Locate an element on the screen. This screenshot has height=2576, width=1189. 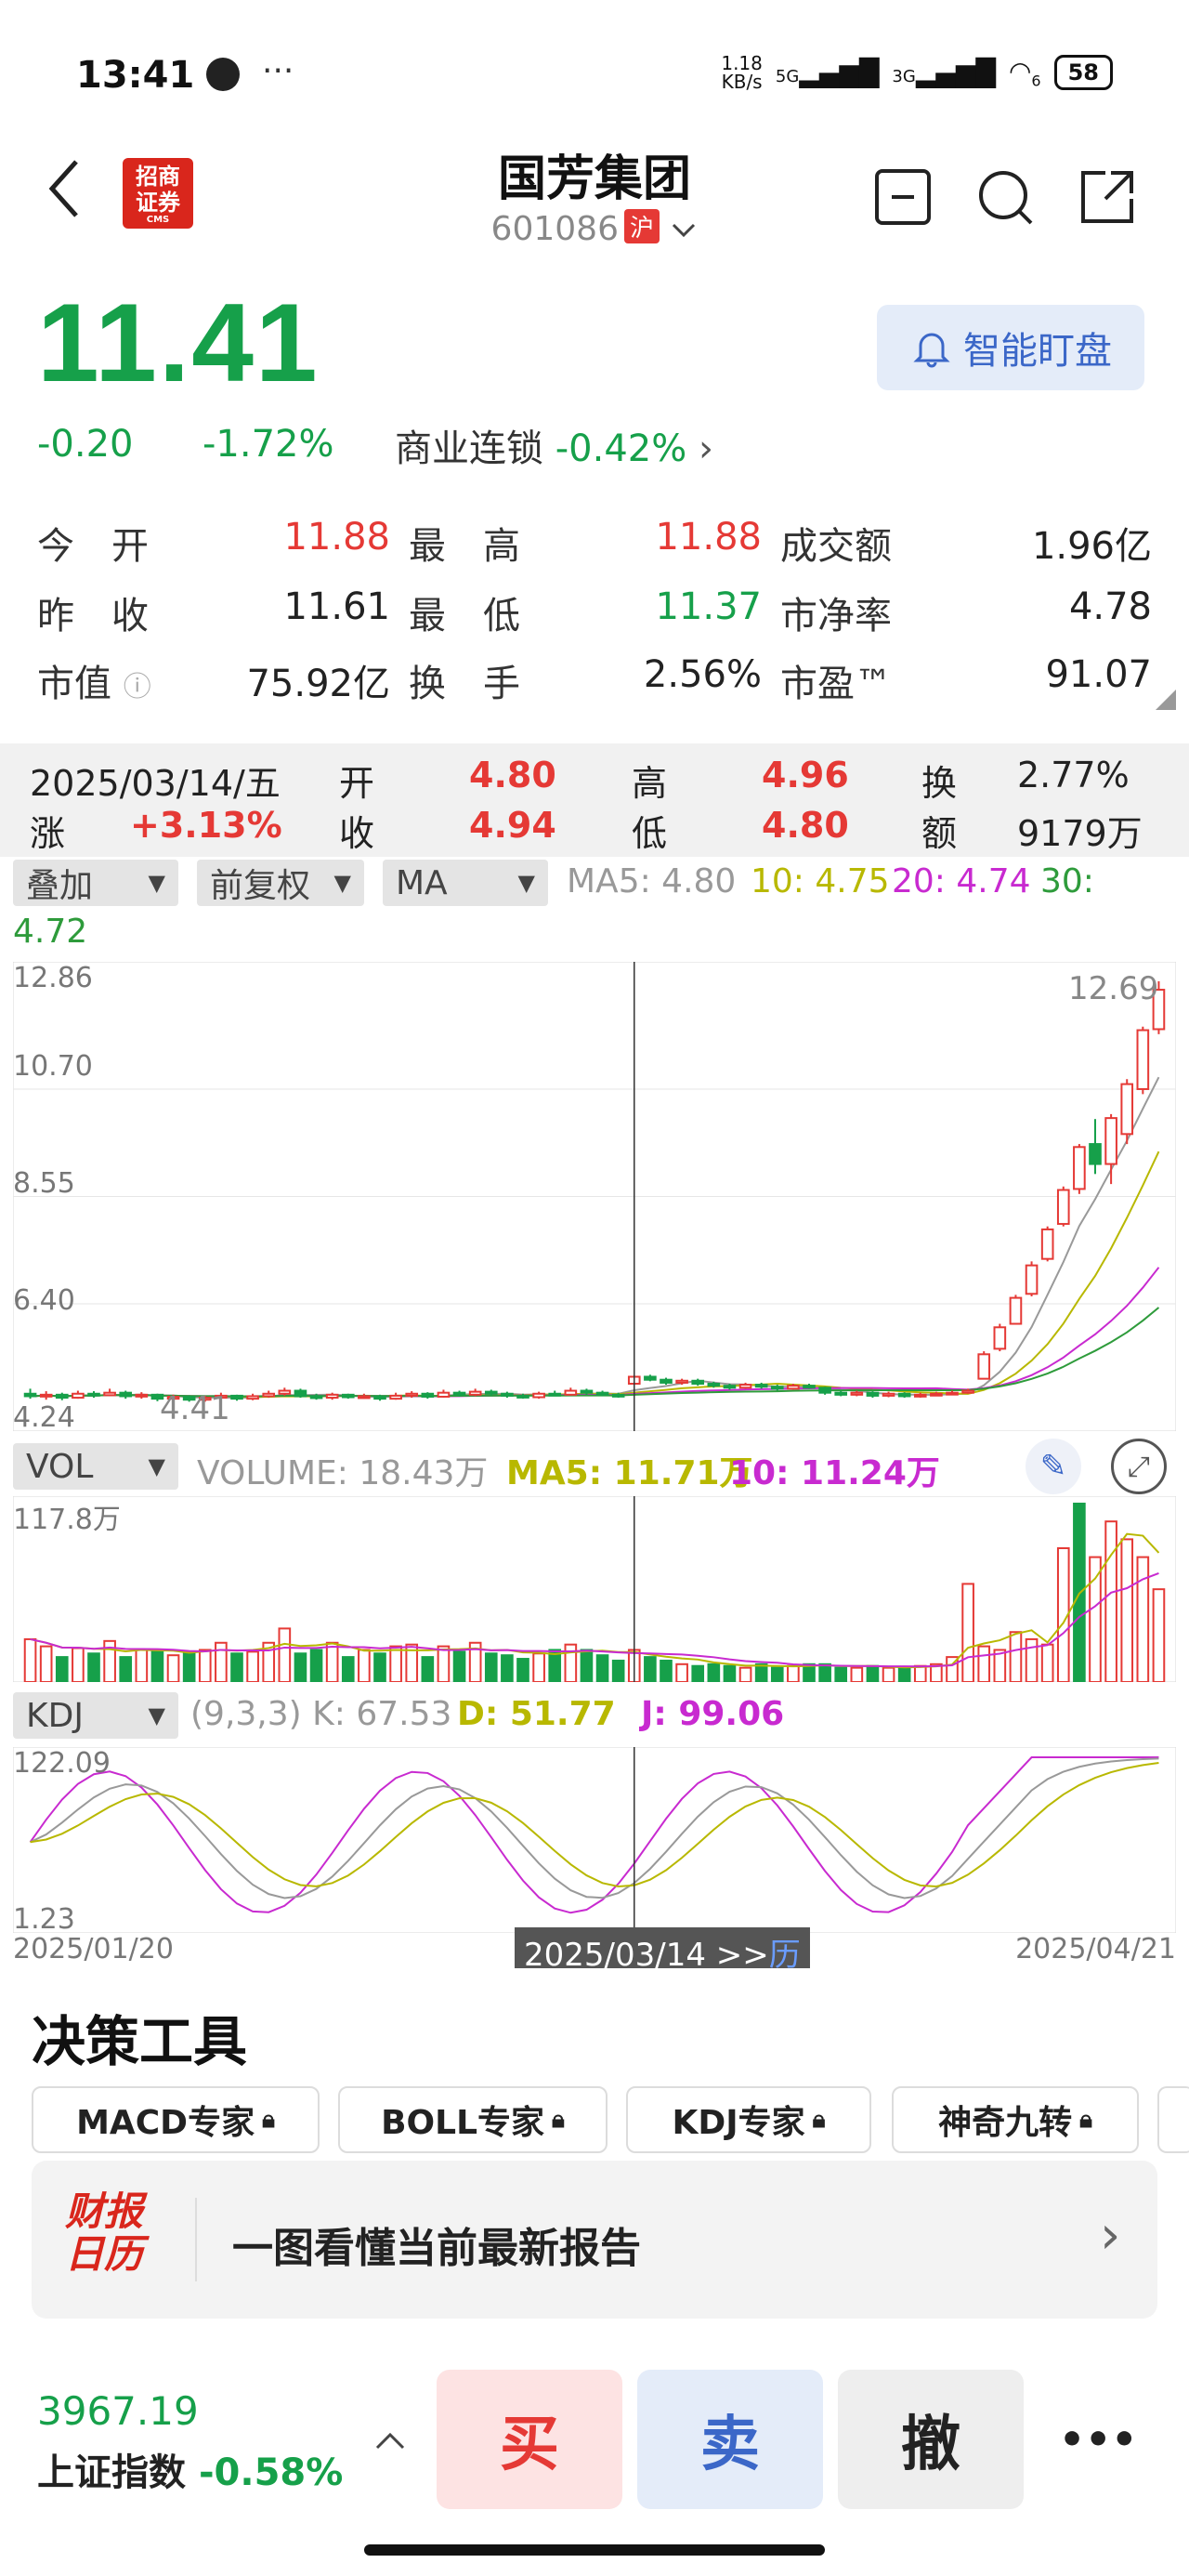
status-time: 13:41 is located at coordinates (135, 75).